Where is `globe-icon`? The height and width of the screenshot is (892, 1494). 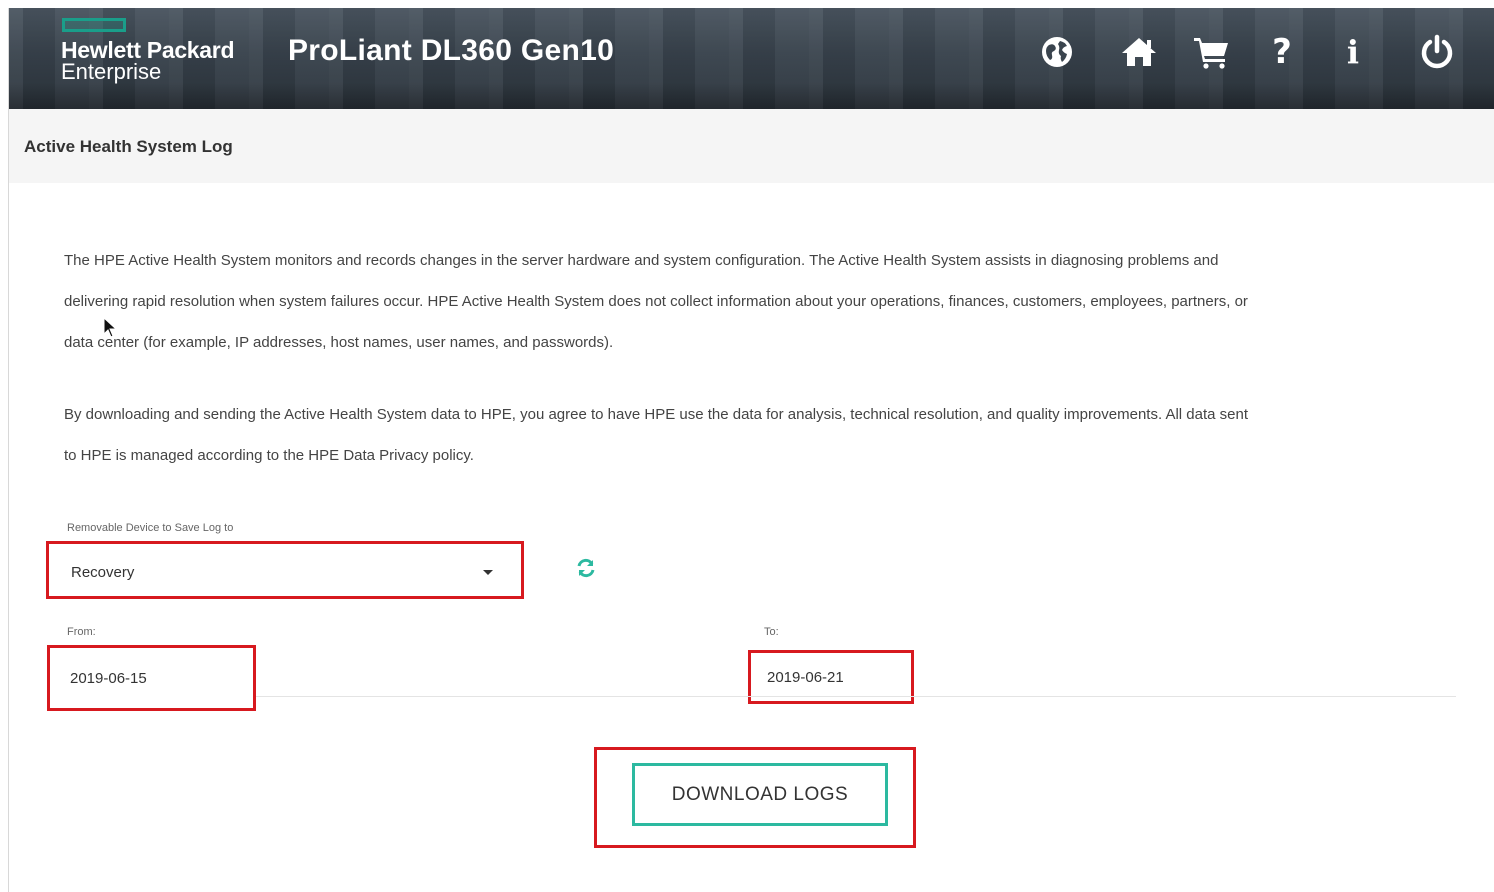
globe-icon is located at coordinates (1057, 52).